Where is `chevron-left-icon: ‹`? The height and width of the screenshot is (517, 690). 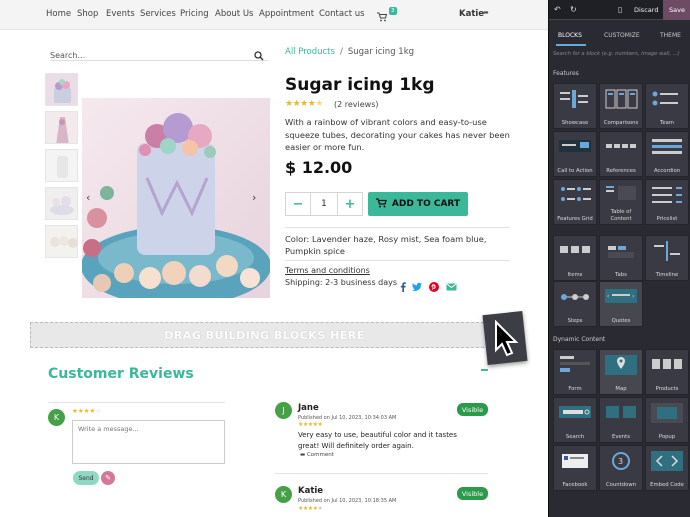
chevron-left-icon: ‹ is located at coordinates (88, 197).